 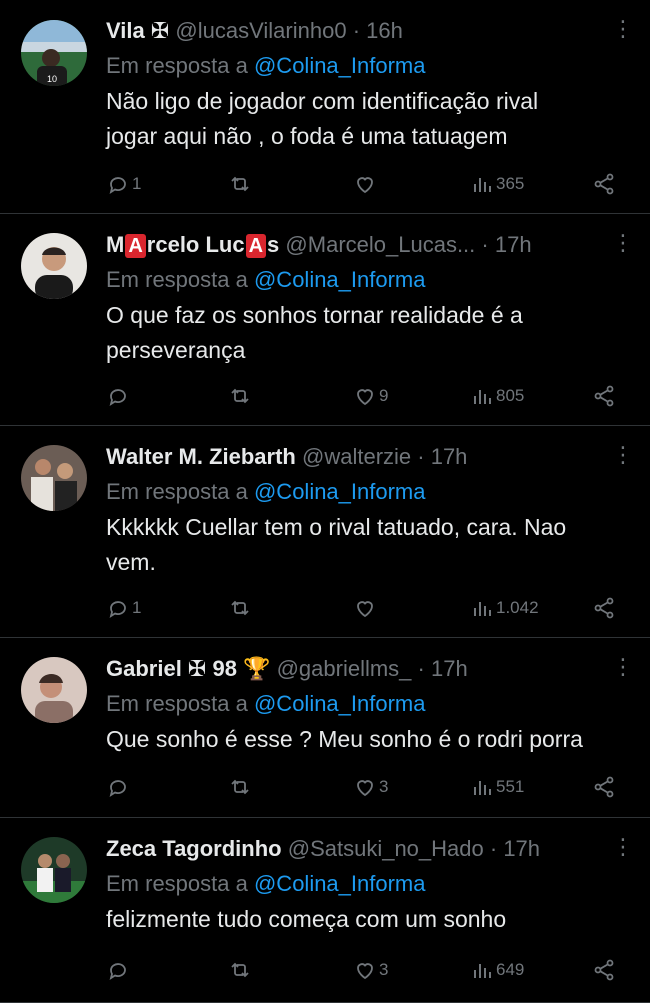 What do you see at coordinates (384, 969) in the screenshot?
I see `like-count: 3` at bounding box center [384, 969].